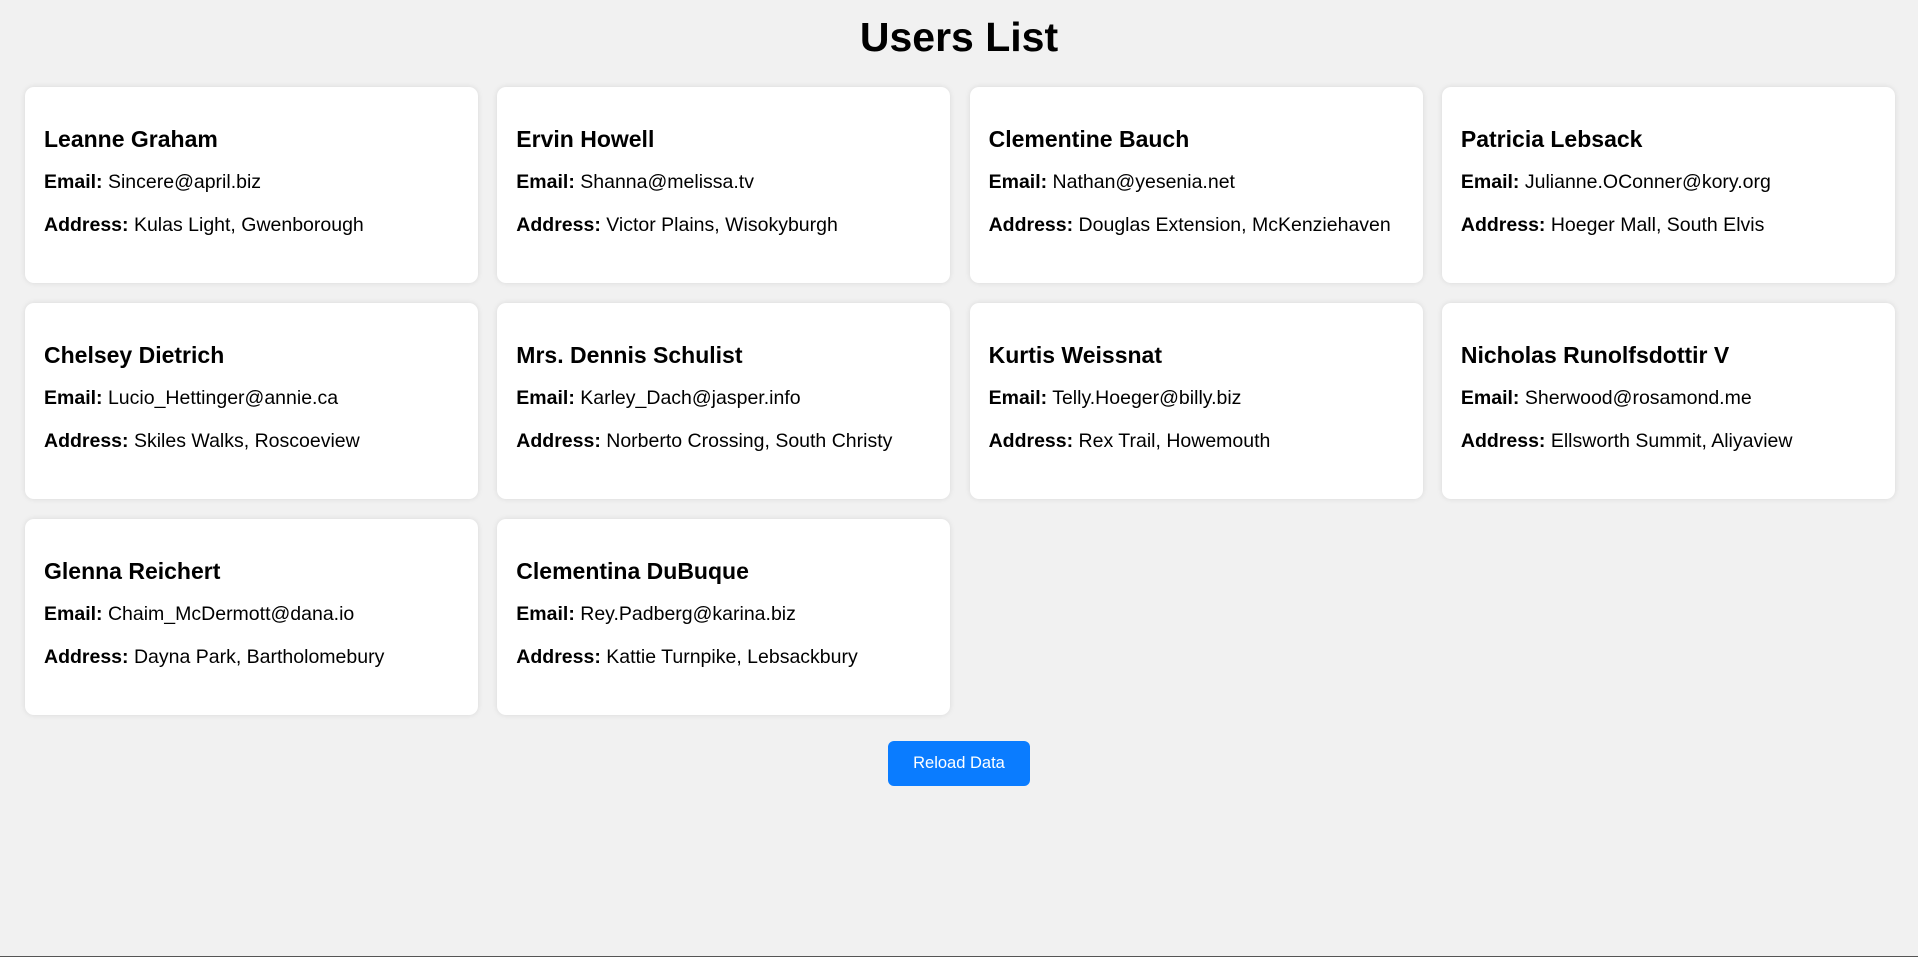 Image resolution: width=1918 pixels, height=957 pixels. I want to click on user-email-row: Email: Shanna@melissa.tv, so click(723, 182).